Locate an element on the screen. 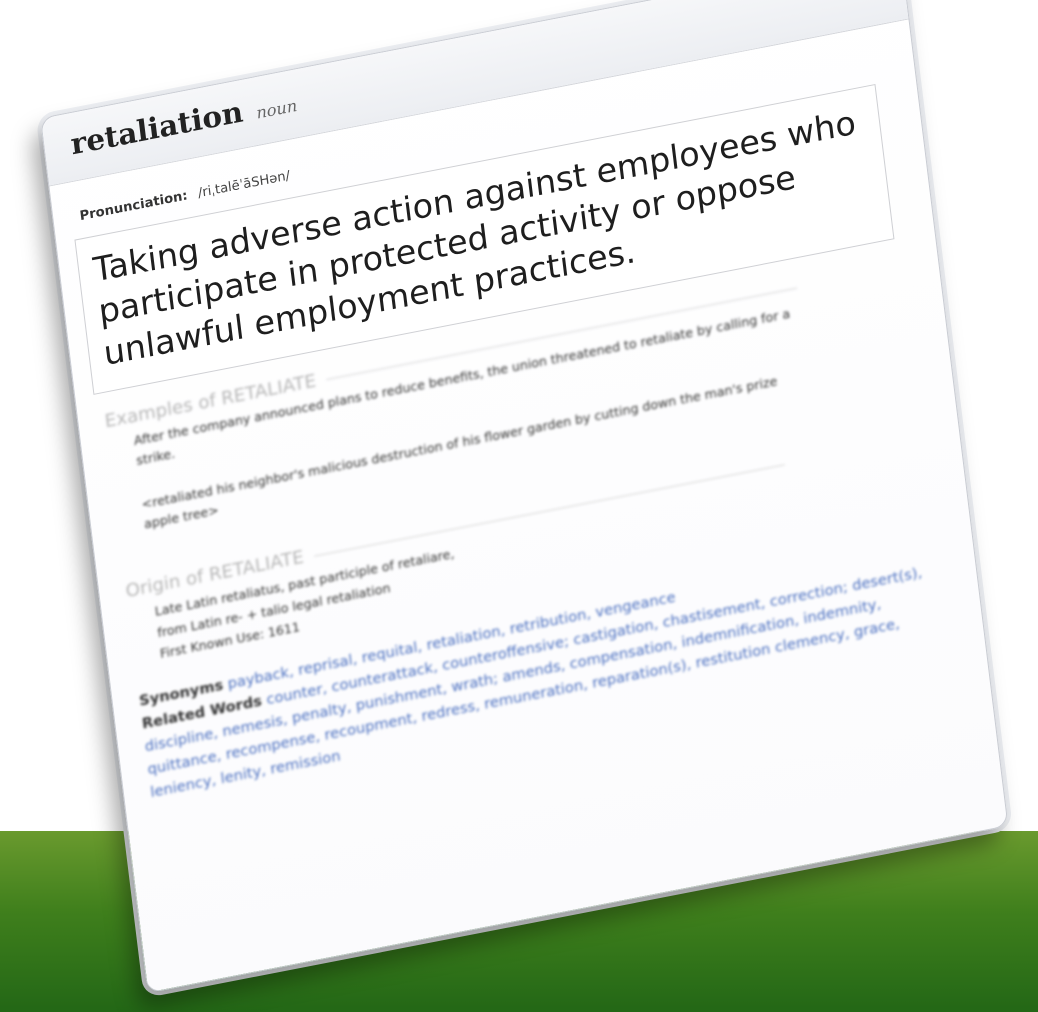 This screenshot has height=1012, width=1038. pronunciation-label: Pronunciation: is located at coordinates (133, 206).